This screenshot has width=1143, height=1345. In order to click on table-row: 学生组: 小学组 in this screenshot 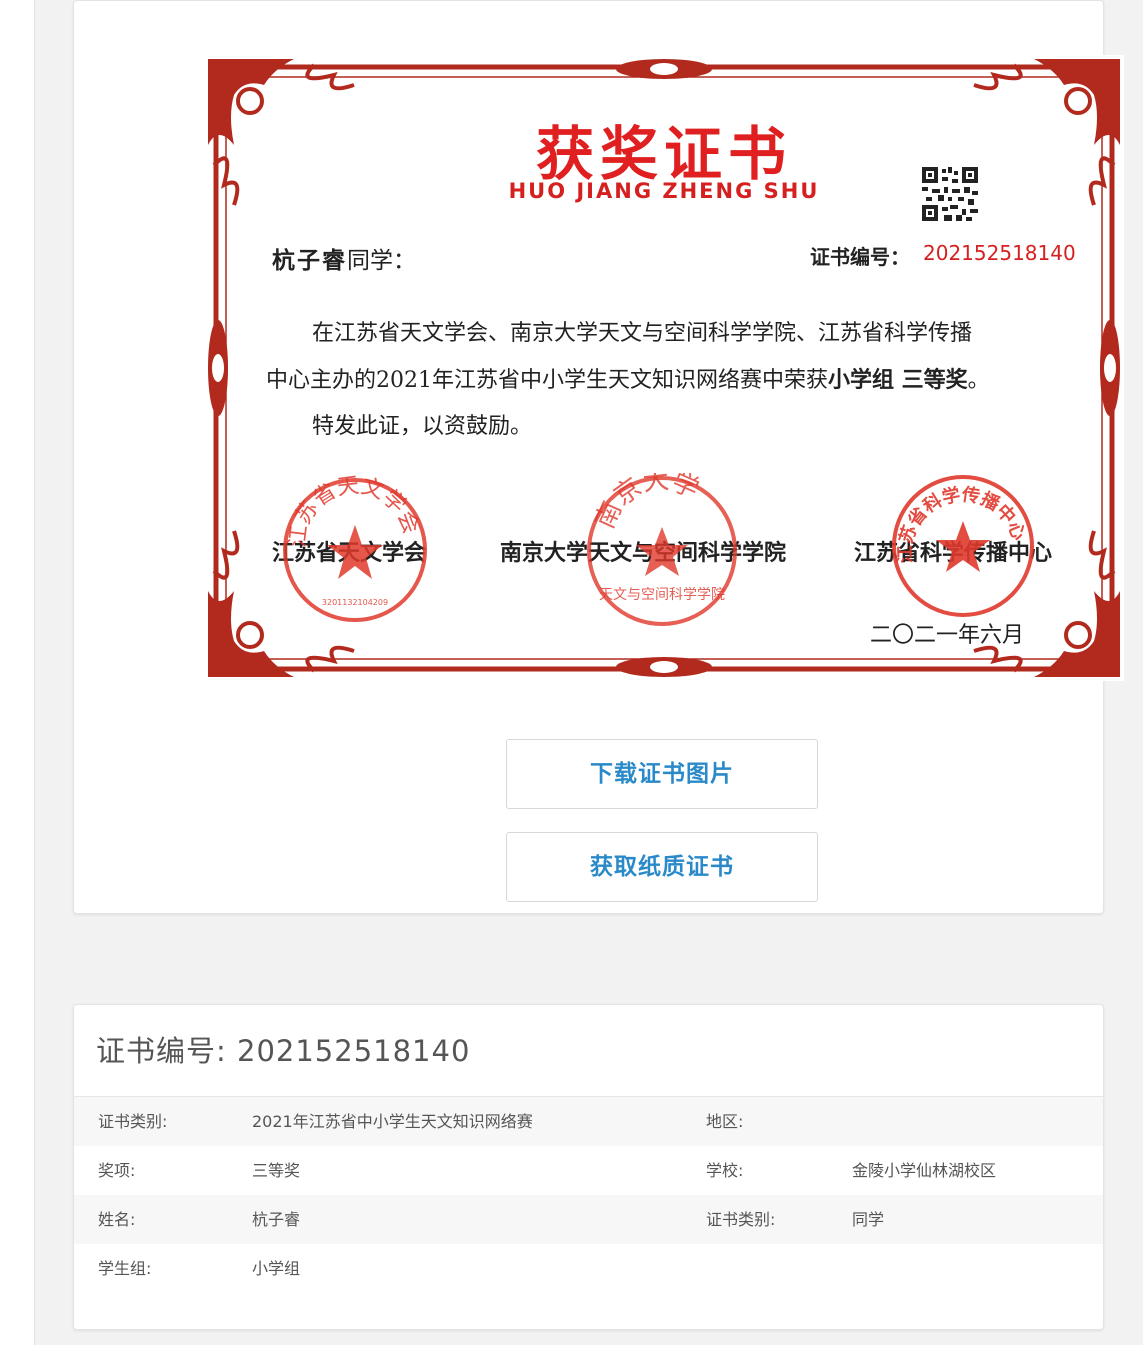, I will do `click(588, 1268)`.